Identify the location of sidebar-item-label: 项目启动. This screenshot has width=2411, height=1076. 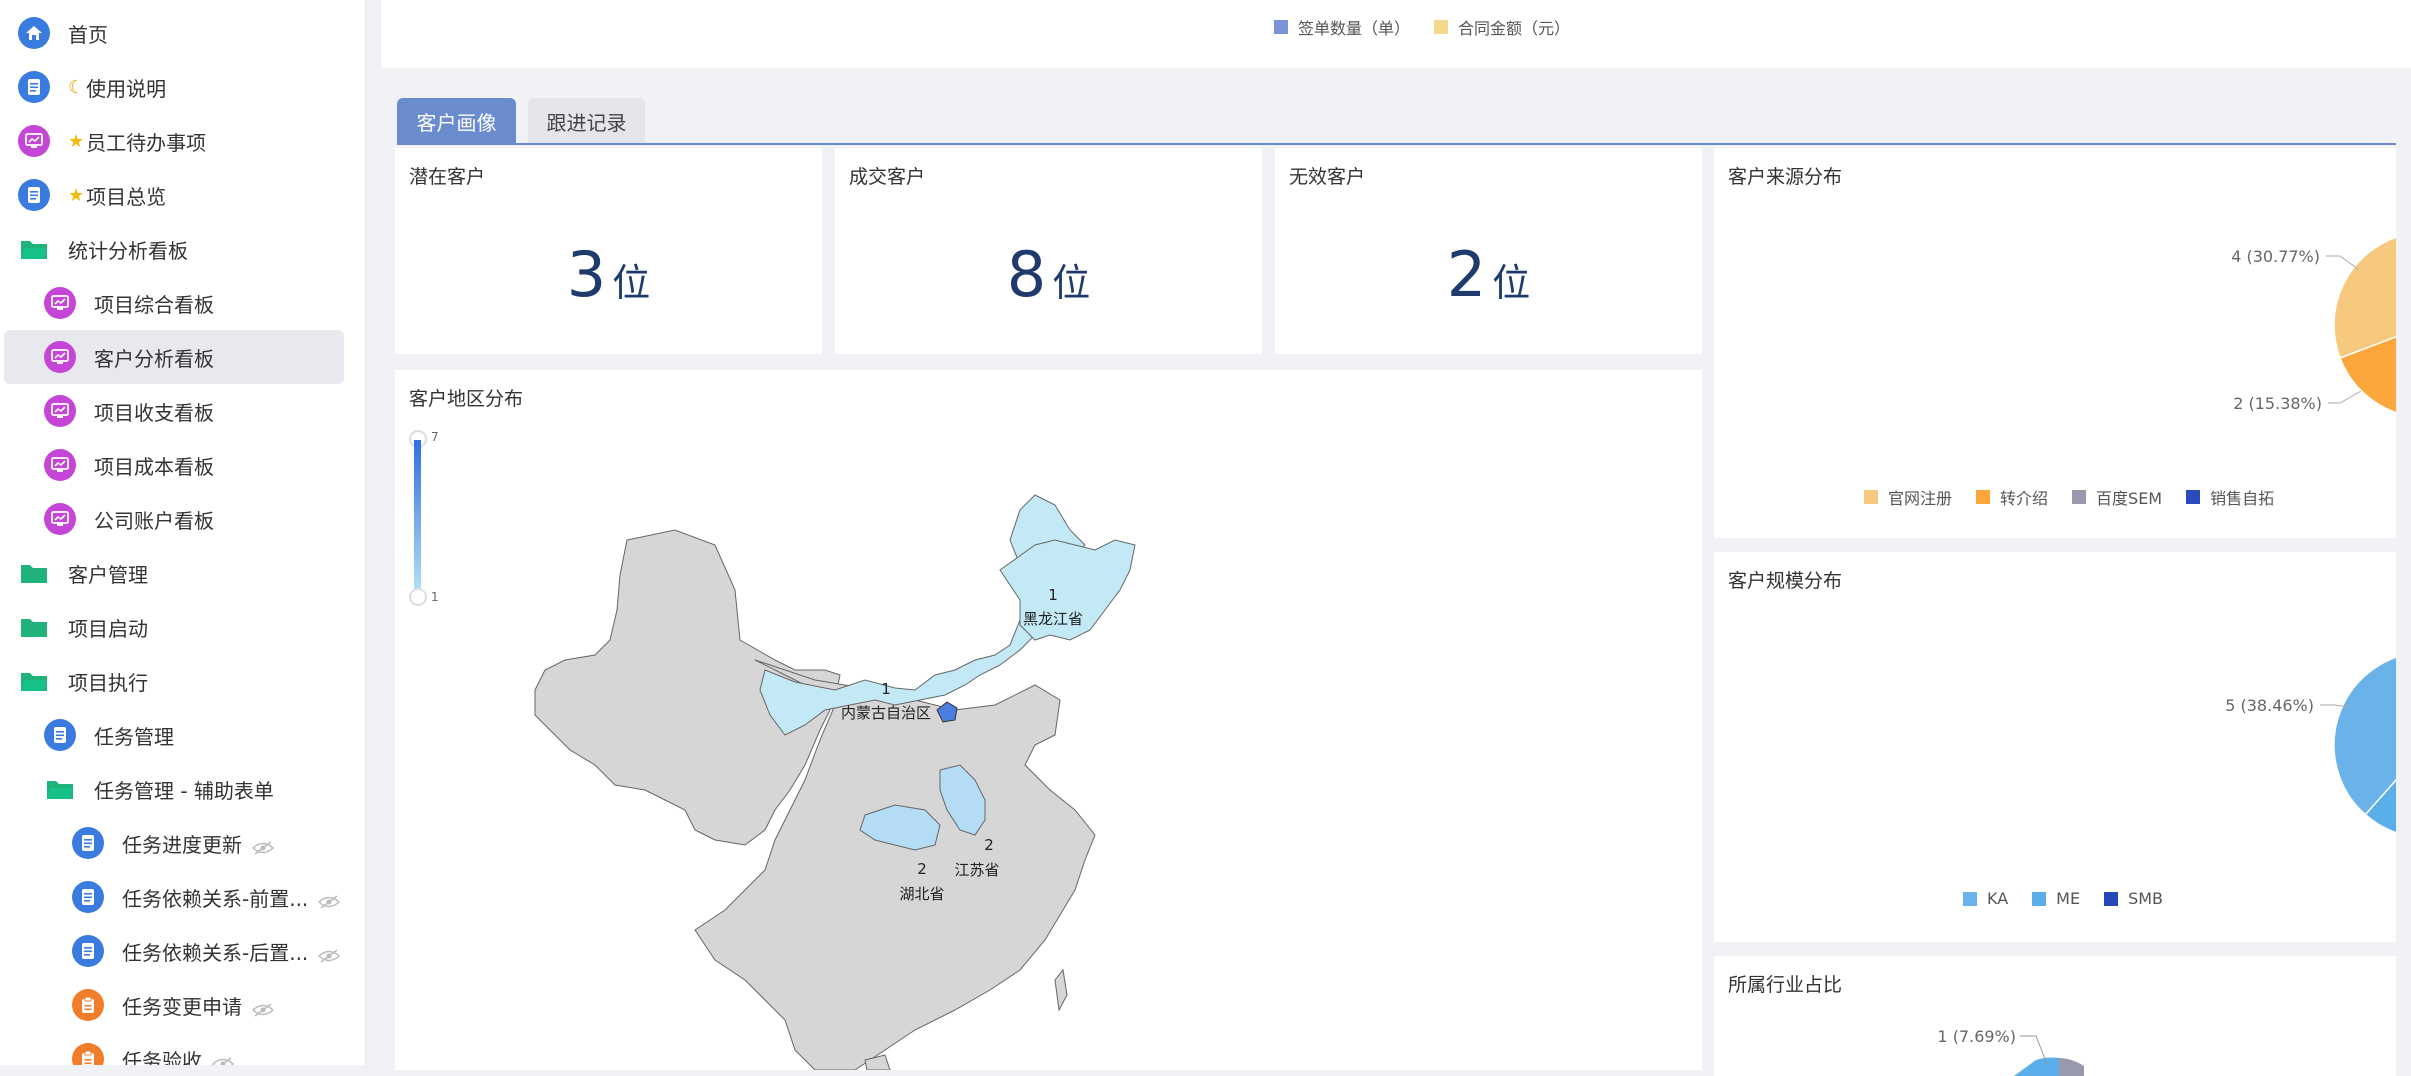
(108, 628).